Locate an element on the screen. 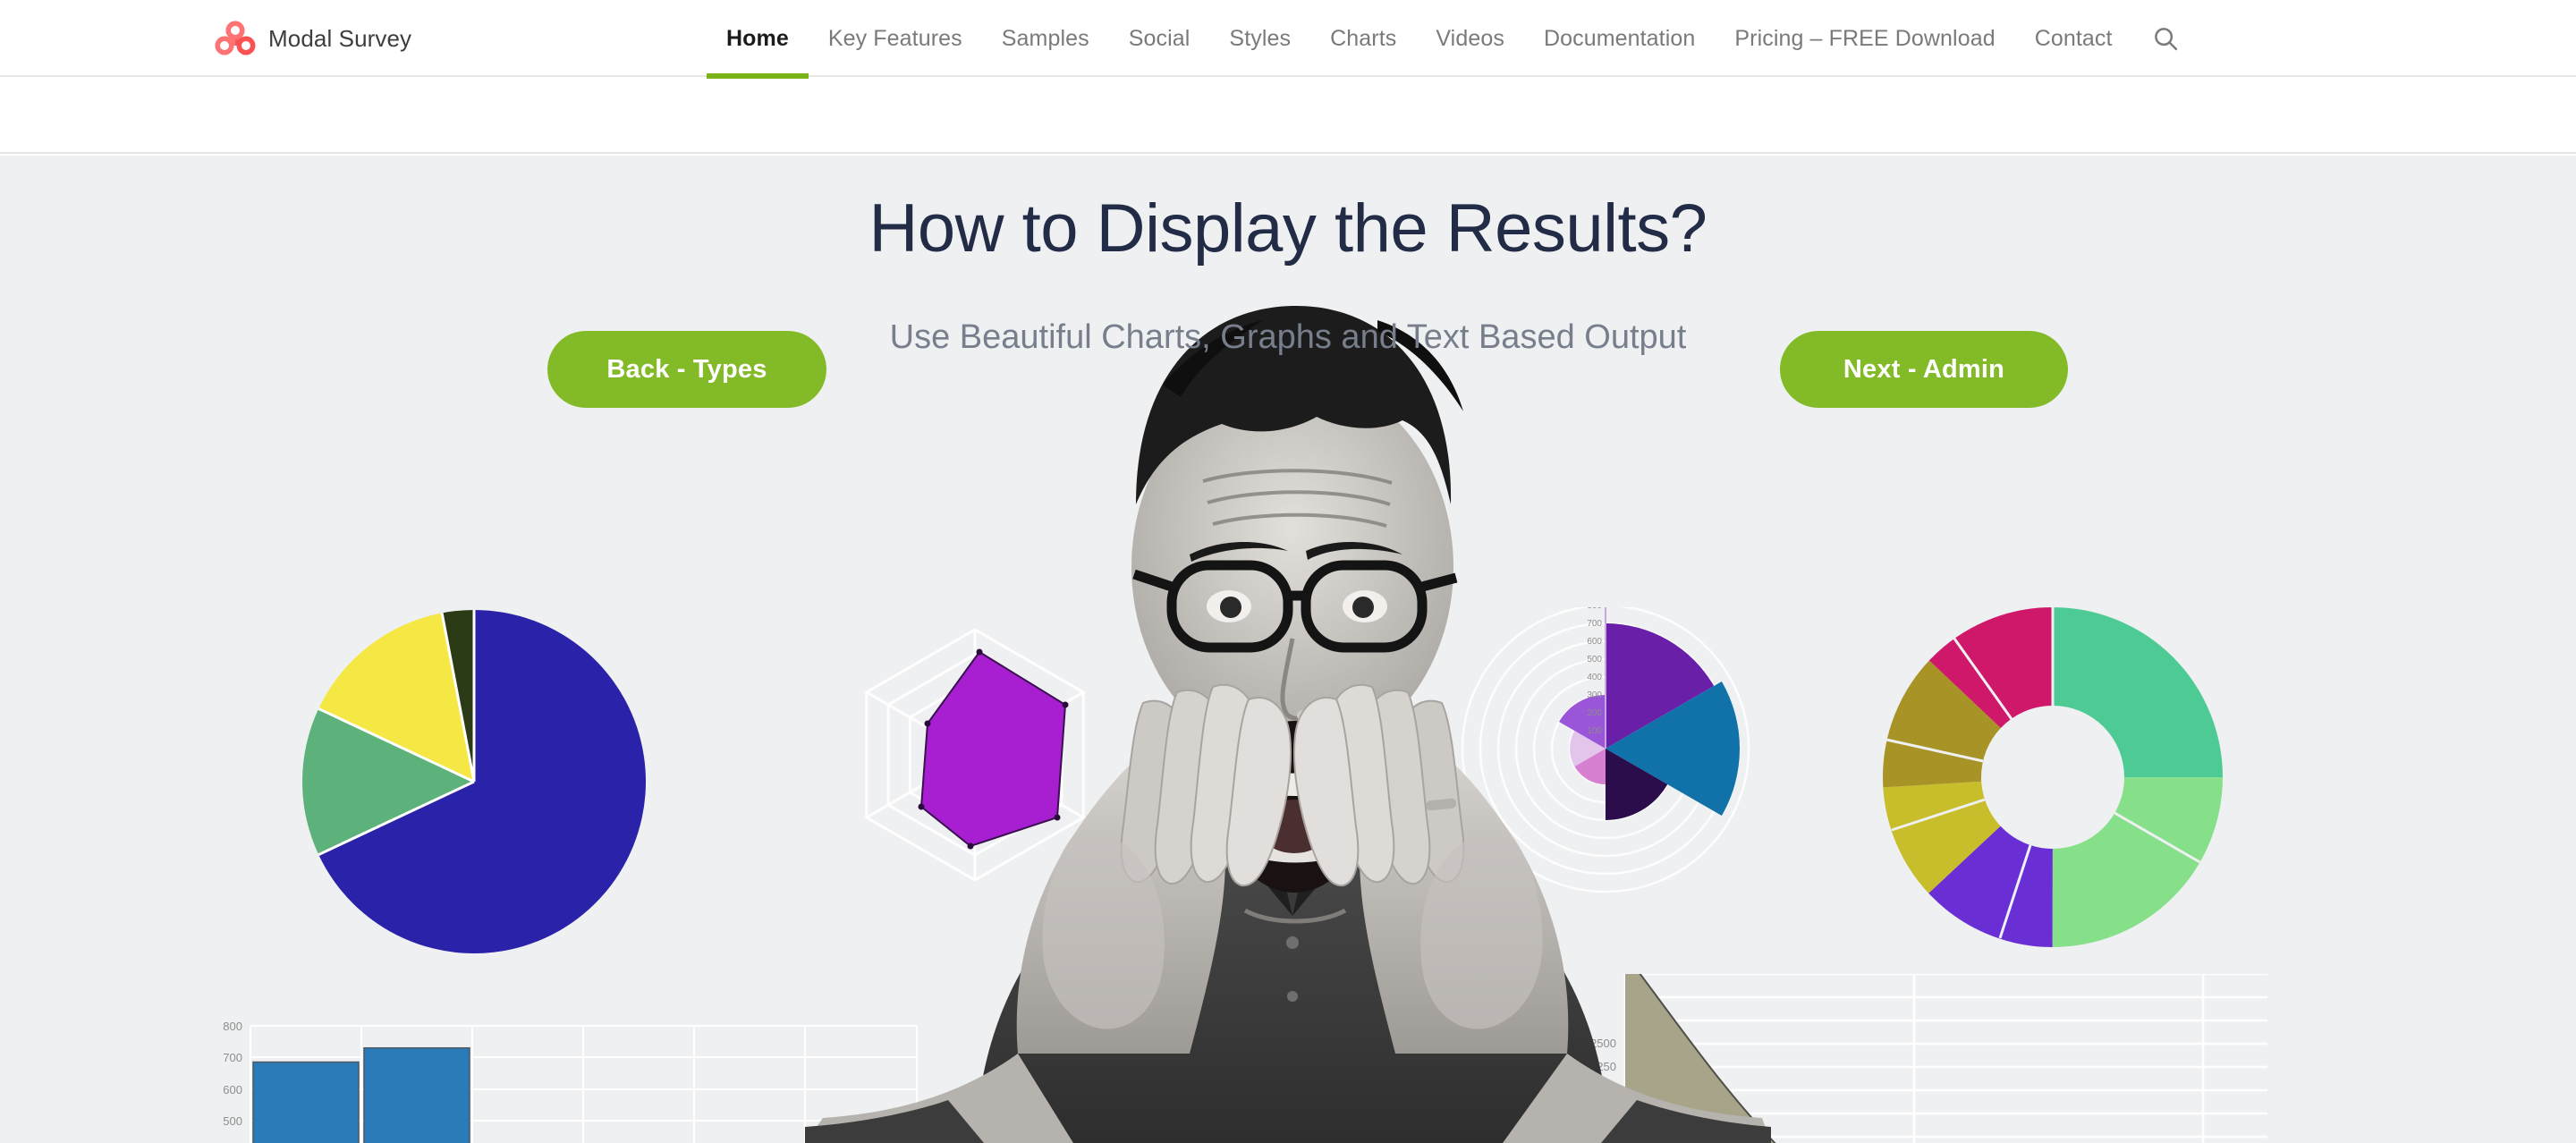 Image resolution: width=2576 pixels, height=1143 pixels. svg-text: 1500 is located at coordinates (1603, 1136).